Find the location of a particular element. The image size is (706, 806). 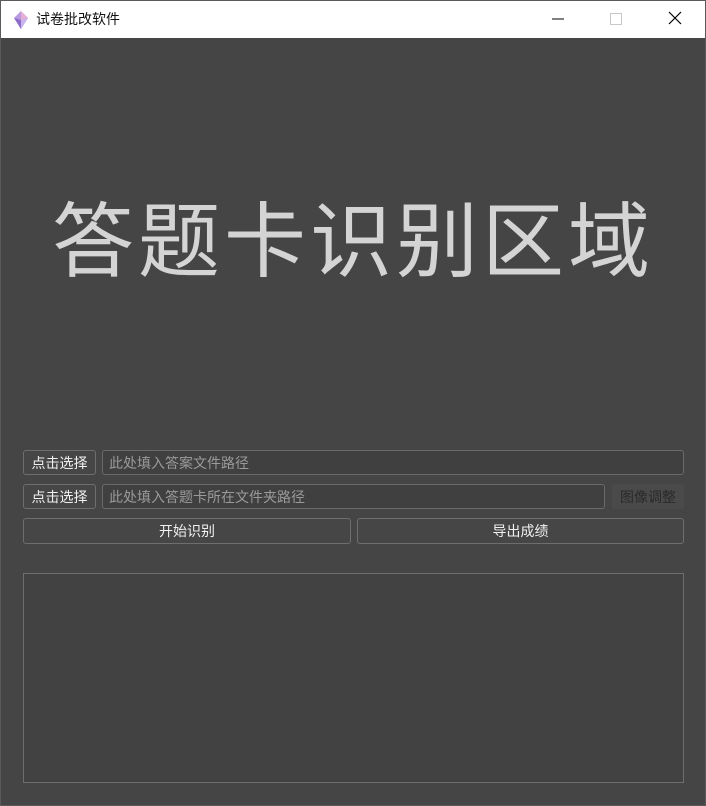

maximize-button is located at coordinates (616, 19).